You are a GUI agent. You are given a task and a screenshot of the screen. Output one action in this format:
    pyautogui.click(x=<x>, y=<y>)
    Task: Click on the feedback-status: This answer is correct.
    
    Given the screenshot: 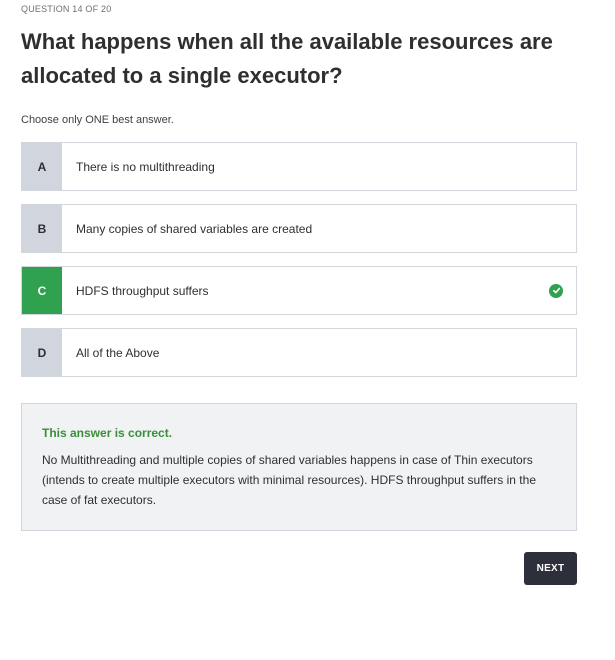 What is the action you would take?
    pyautogui.click(x=107, y=433)
    